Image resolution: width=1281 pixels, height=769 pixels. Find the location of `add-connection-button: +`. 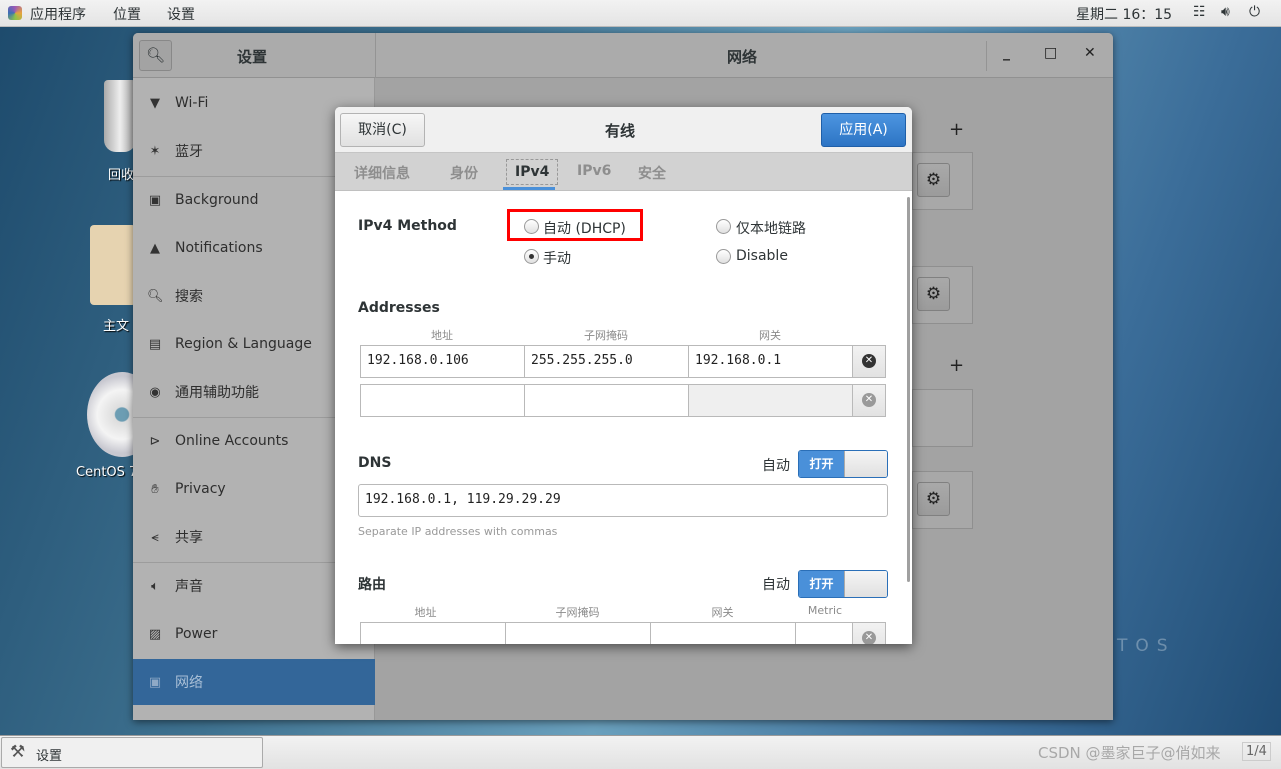

add-connection-button: + is located at coordinates (956, 129).